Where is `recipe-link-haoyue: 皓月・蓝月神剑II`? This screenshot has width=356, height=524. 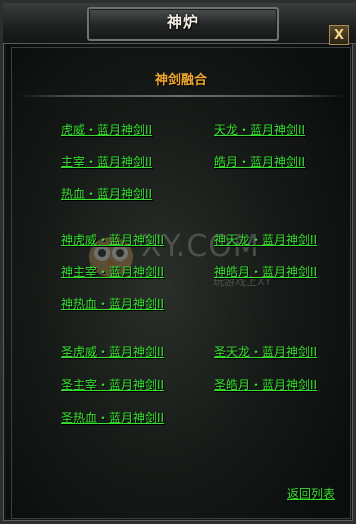
recipe-link-haoyue: 皓月・蓝月神剑II is located at coordinates (259, 161).